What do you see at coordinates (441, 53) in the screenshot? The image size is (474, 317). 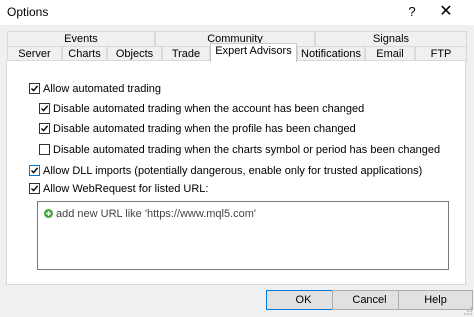 I see `tab-ftp: FTP` at bounding box center [441, 53].